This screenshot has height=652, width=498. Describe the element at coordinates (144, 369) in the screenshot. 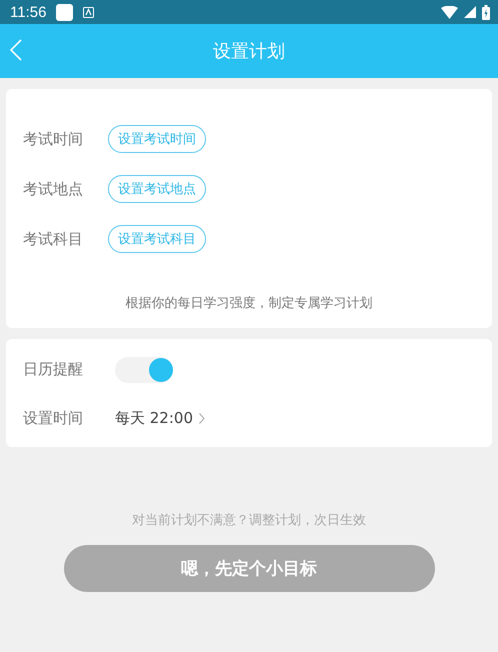

I see `calendar-reminder-toggle` at that location.